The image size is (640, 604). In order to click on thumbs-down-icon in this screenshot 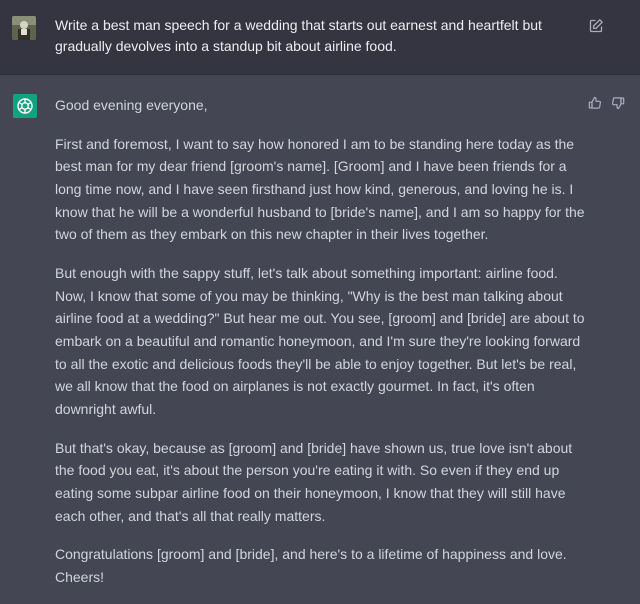, I will do `click(618, 103)`.